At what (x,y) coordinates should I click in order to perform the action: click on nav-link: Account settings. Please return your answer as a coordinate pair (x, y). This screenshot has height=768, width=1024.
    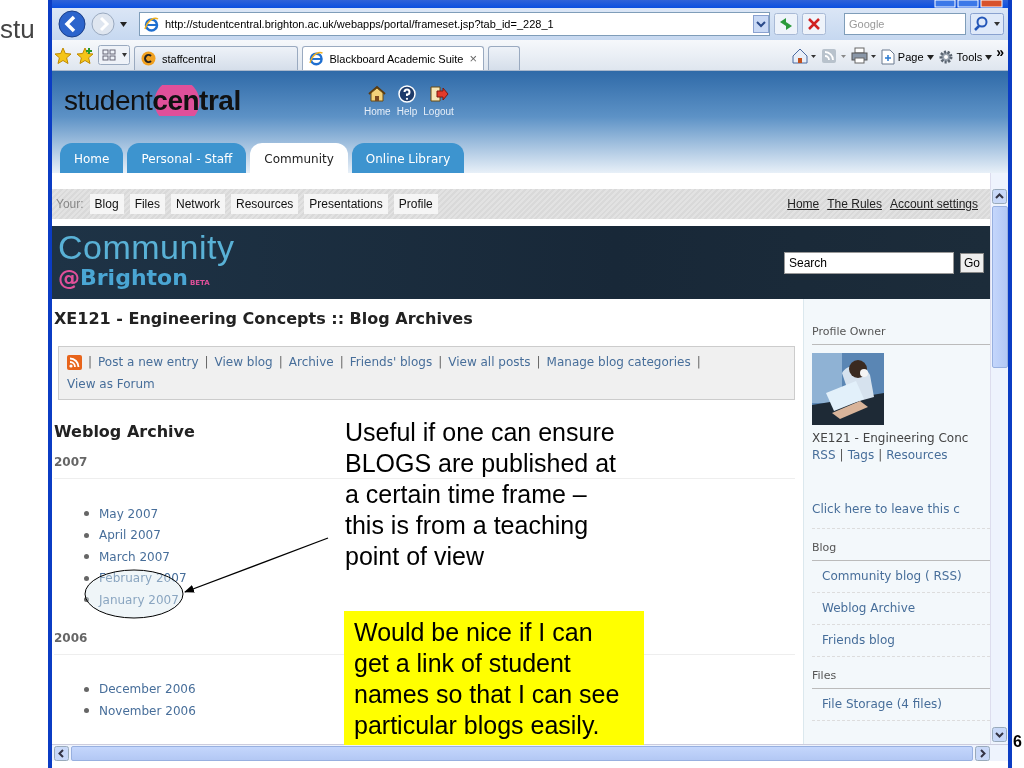
    Looking at the image, I should click on (933, 204).